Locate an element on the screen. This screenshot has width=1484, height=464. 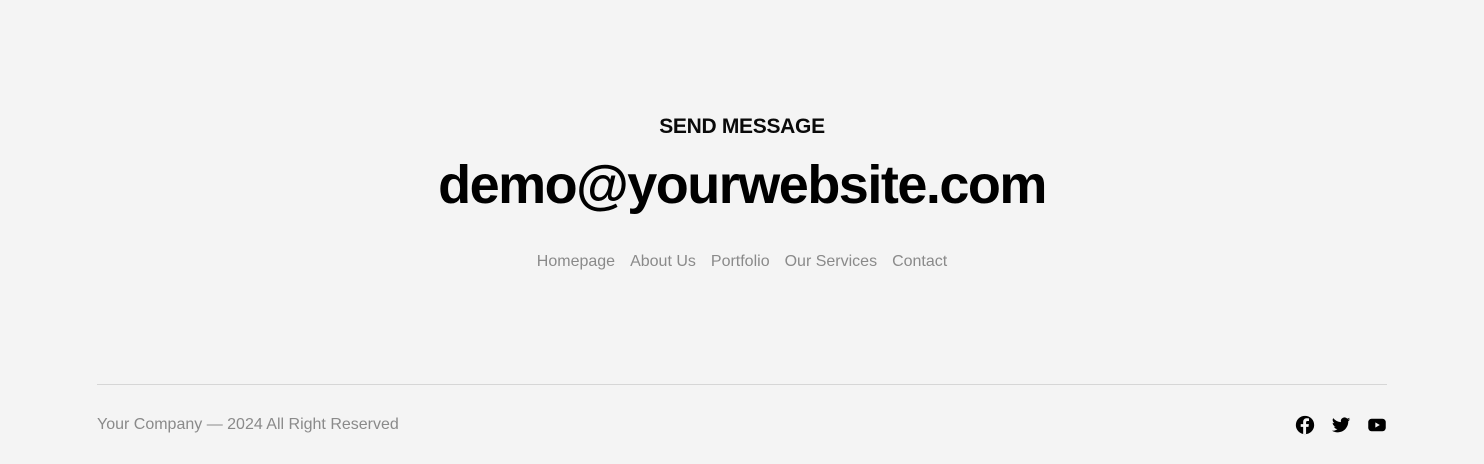
youtube-link is located at coordinates (1377, 425).